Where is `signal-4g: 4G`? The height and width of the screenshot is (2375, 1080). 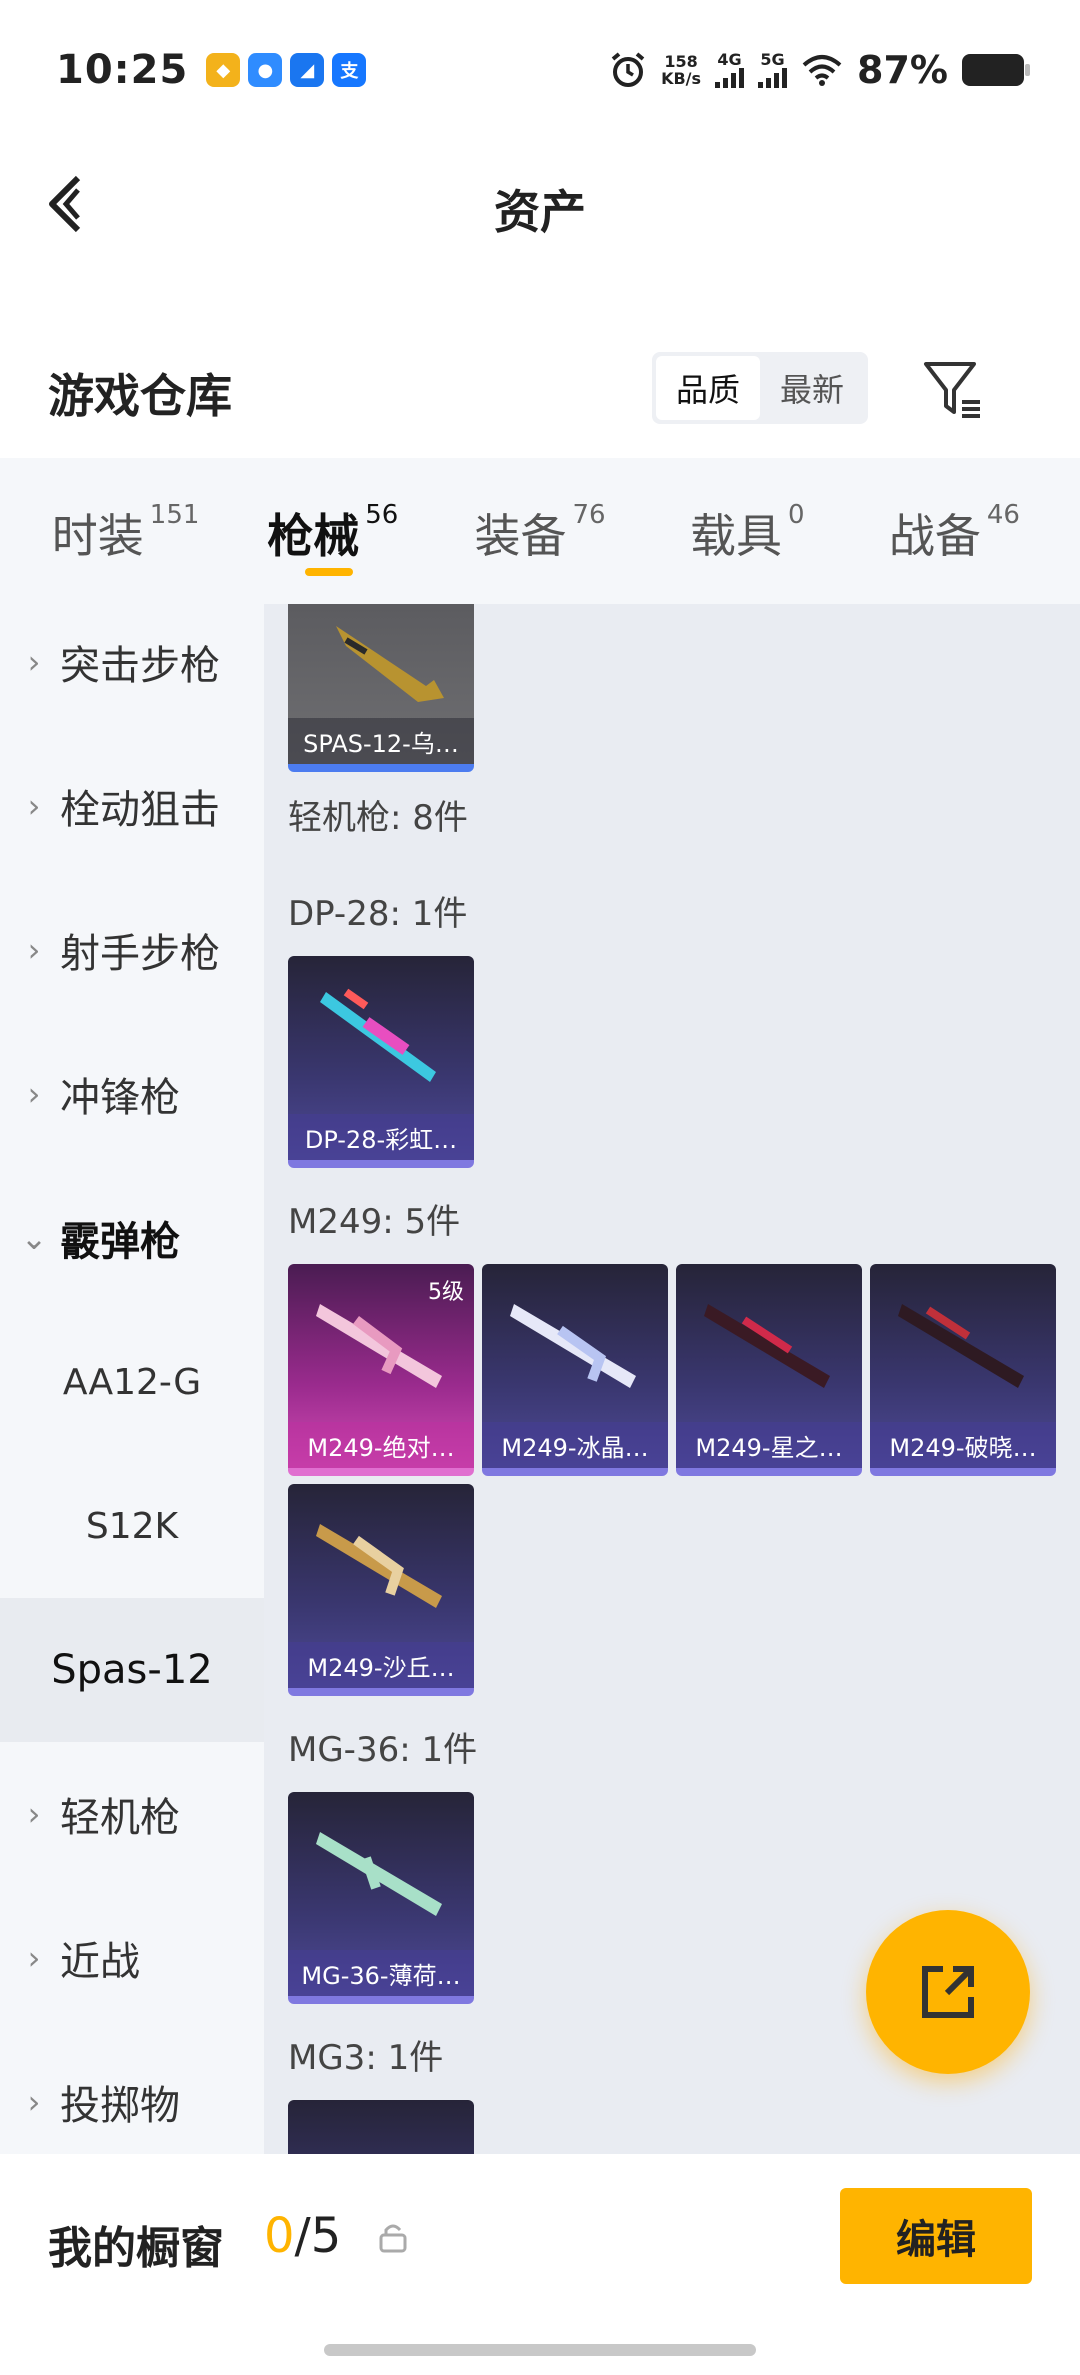 signal-4g: 4G is located at coordinates (730, 70).